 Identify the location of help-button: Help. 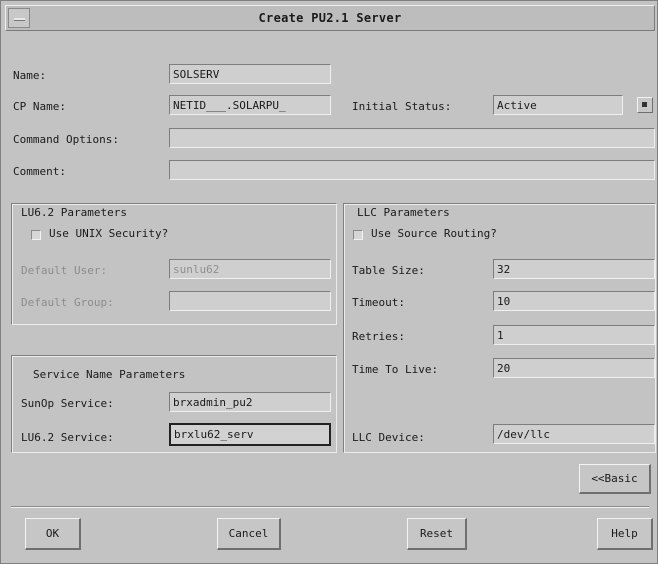
(625, 534).